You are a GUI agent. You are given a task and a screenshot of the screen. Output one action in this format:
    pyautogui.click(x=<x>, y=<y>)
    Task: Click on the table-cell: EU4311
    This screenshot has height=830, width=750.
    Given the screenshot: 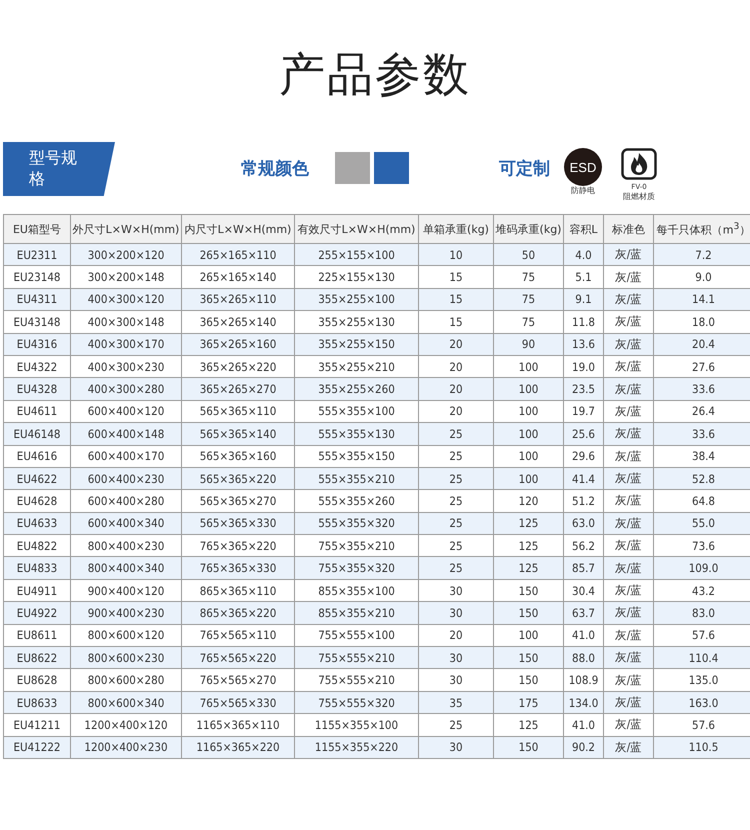 What is the action you would take?
    pyautogui.click(x=37, y=299)
    